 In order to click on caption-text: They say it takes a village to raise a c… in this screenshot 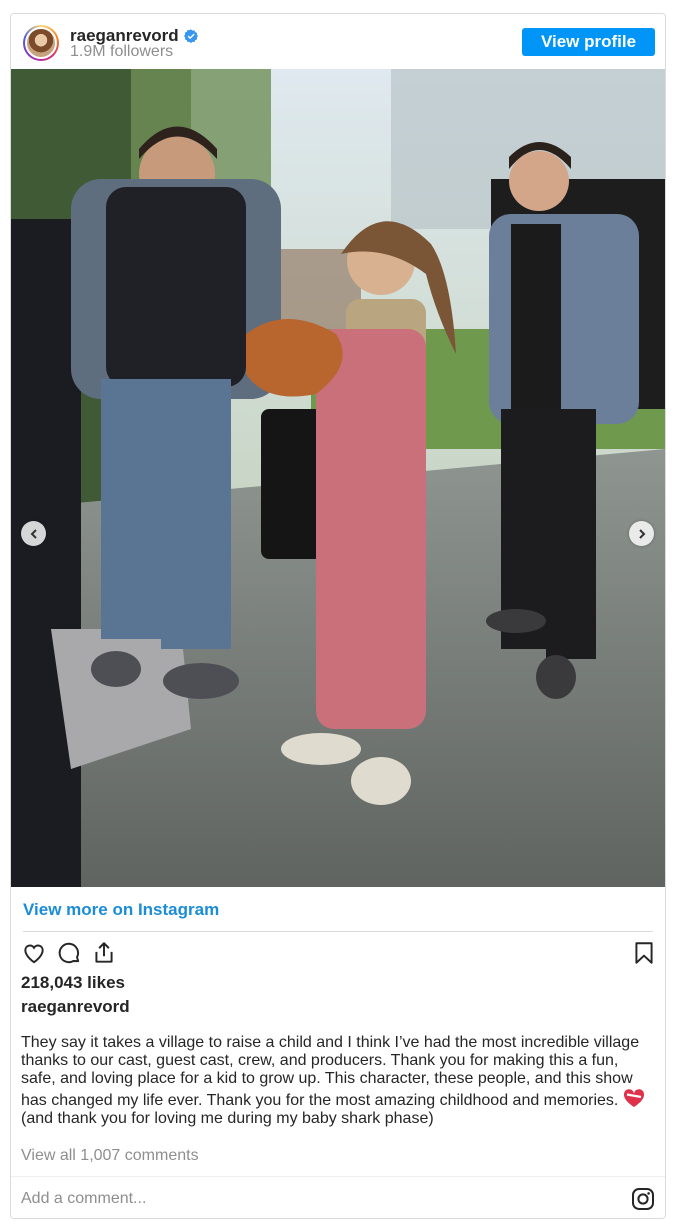, I will do `click(330, 1071)`.